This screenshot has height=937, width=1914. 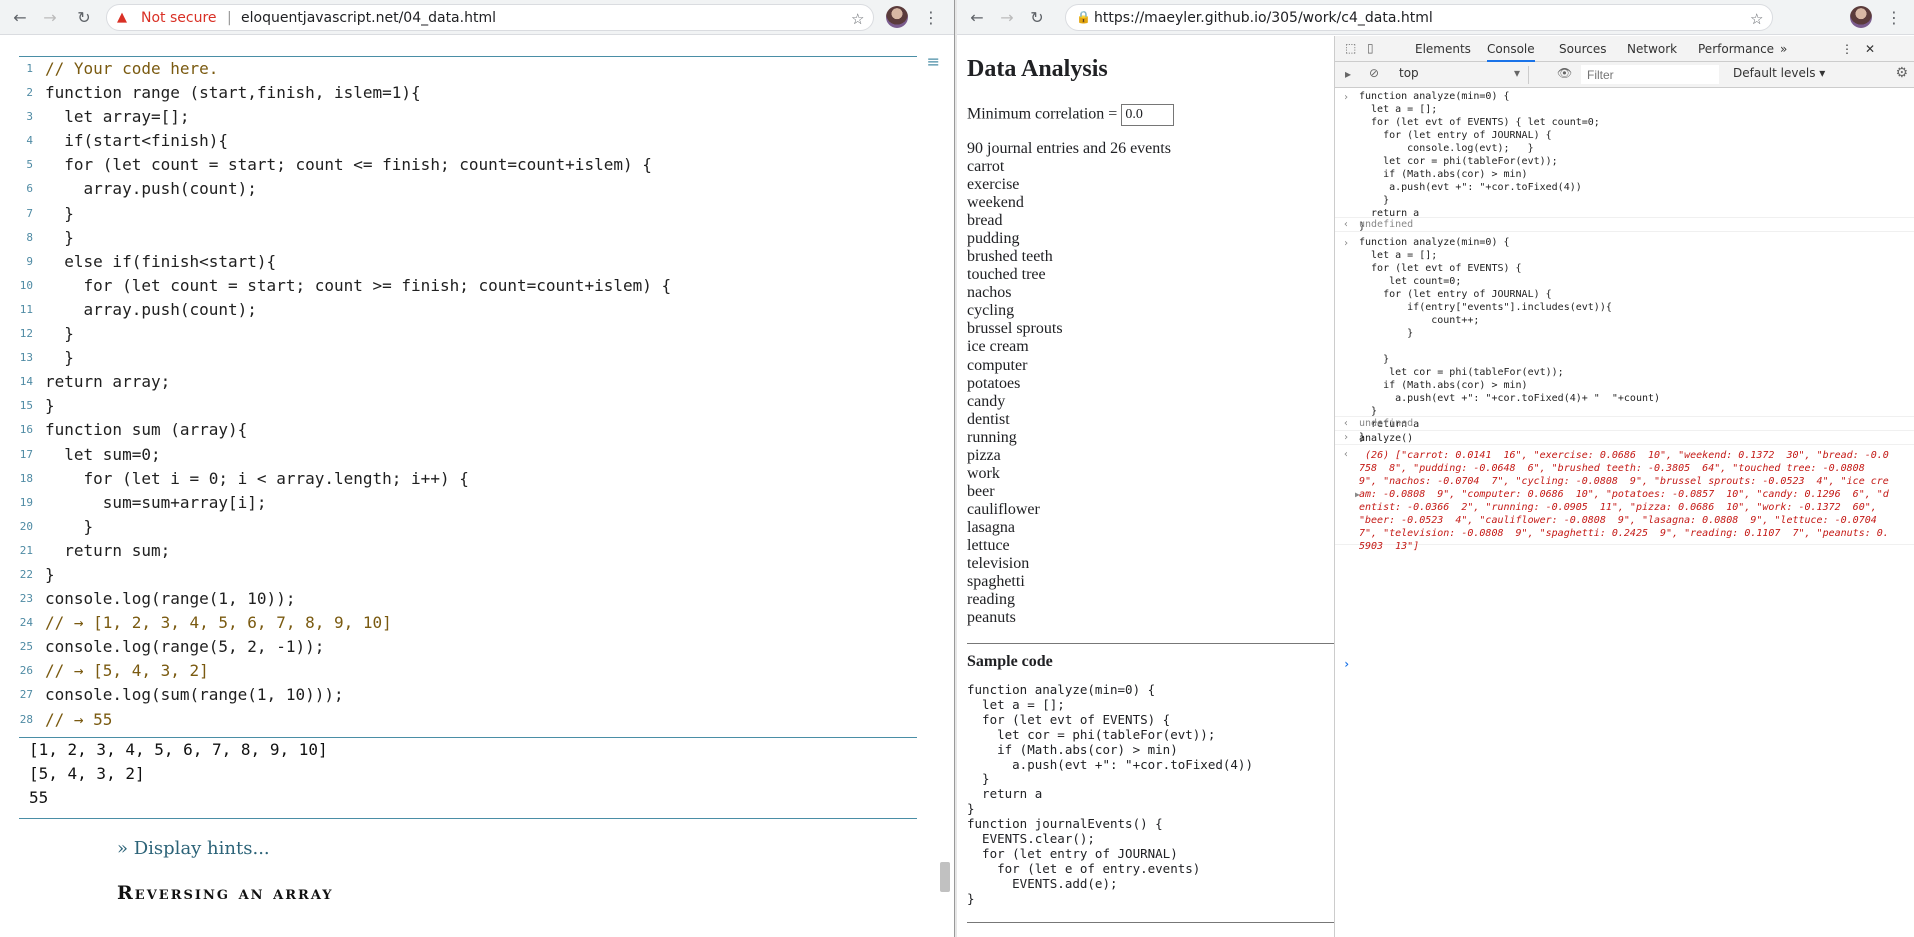 What do you see at coordinates (468, 671) in the screenshot?
I see `code-line: 26 // → [5, 4, 3, 2]` at bounding box center [468, 671].